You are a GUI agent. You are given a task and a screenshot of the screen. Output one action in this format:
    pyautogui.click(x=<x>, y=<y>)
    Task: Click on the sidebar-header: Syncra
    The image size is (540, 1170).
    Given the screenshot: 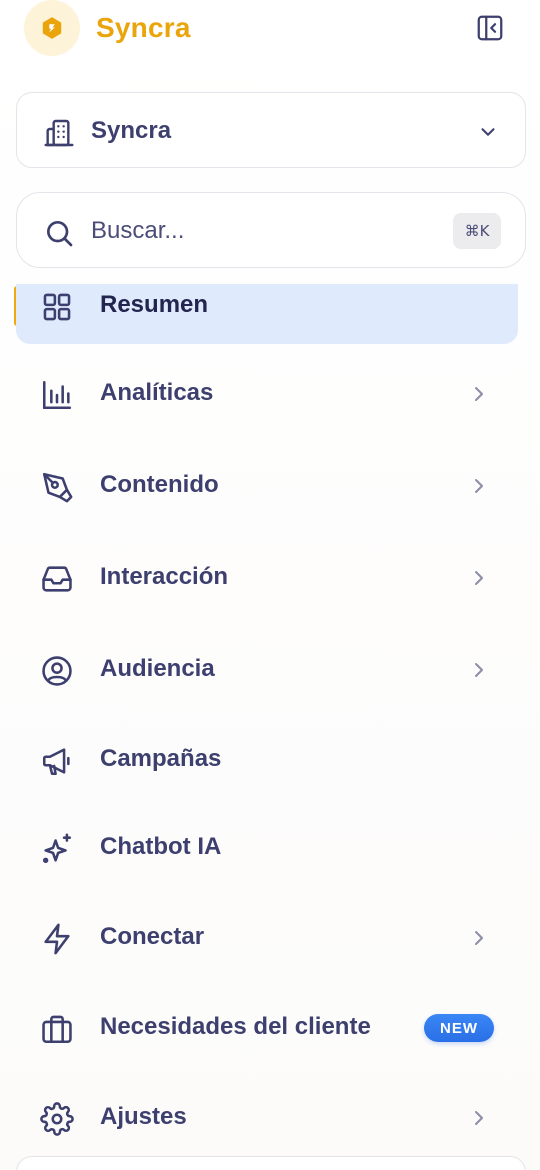 What is the action you would take?
    pyautogui.click(x=270, y=31)
    